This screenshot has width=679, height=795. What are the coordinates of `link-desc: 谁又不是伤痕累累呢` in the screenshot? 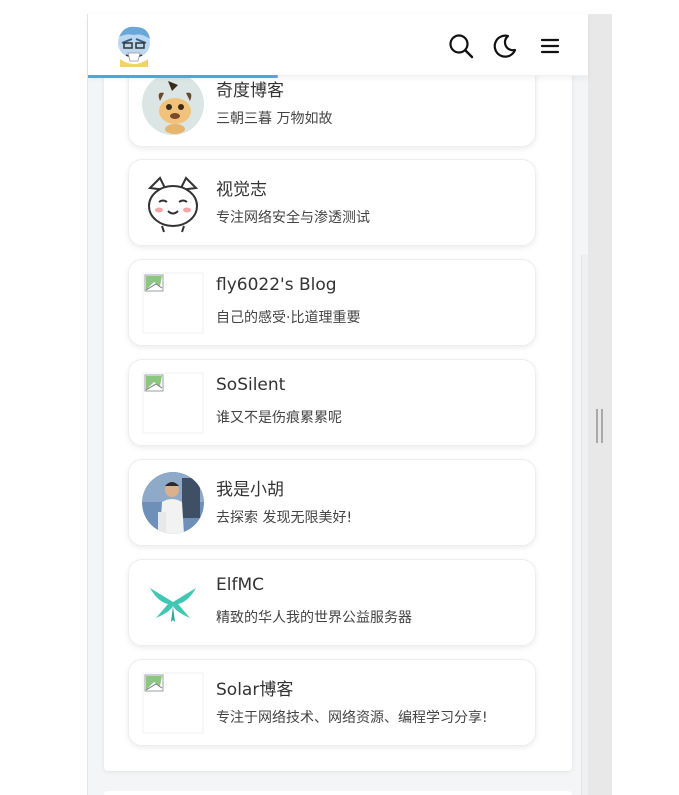 It's located at (279, 418).